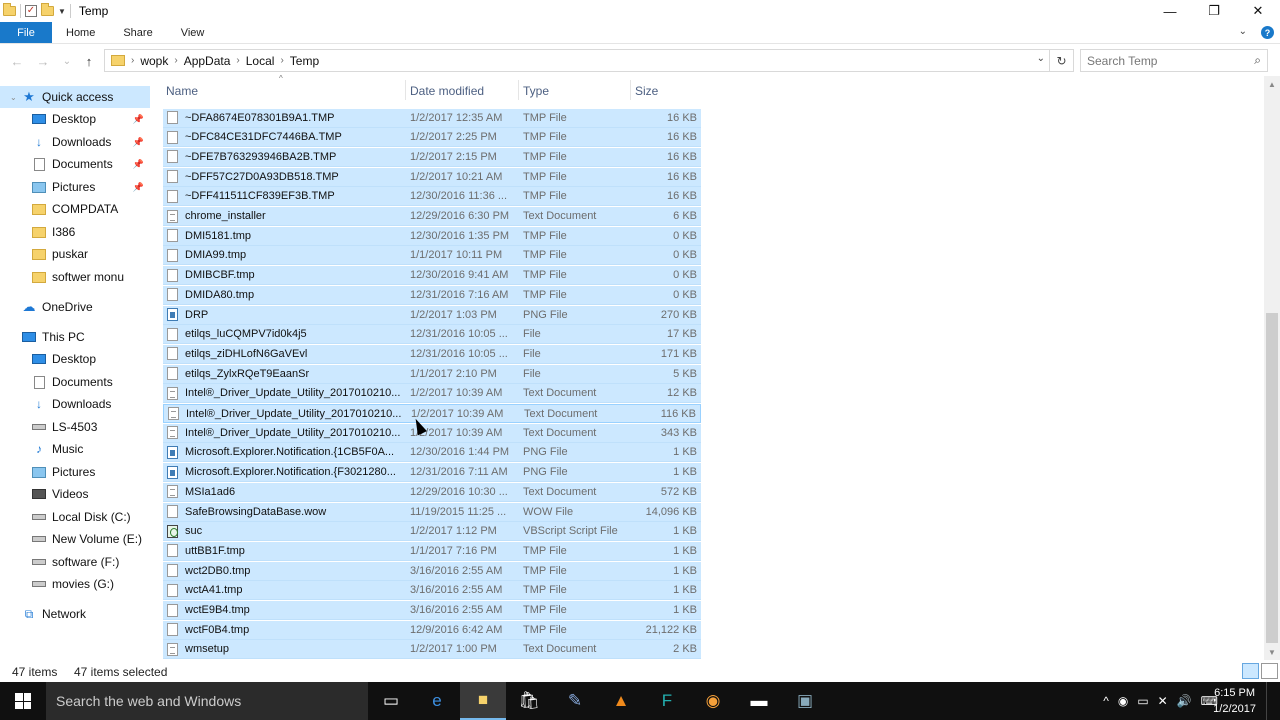 The width and height of the screenshot is (1280, 720). What do you see at coordinates (589, 60) in the screenshot?
I see `address-bar: › wopk › AppData › Local › Temp ⌄ ↻` at bounding box center [589, 60].